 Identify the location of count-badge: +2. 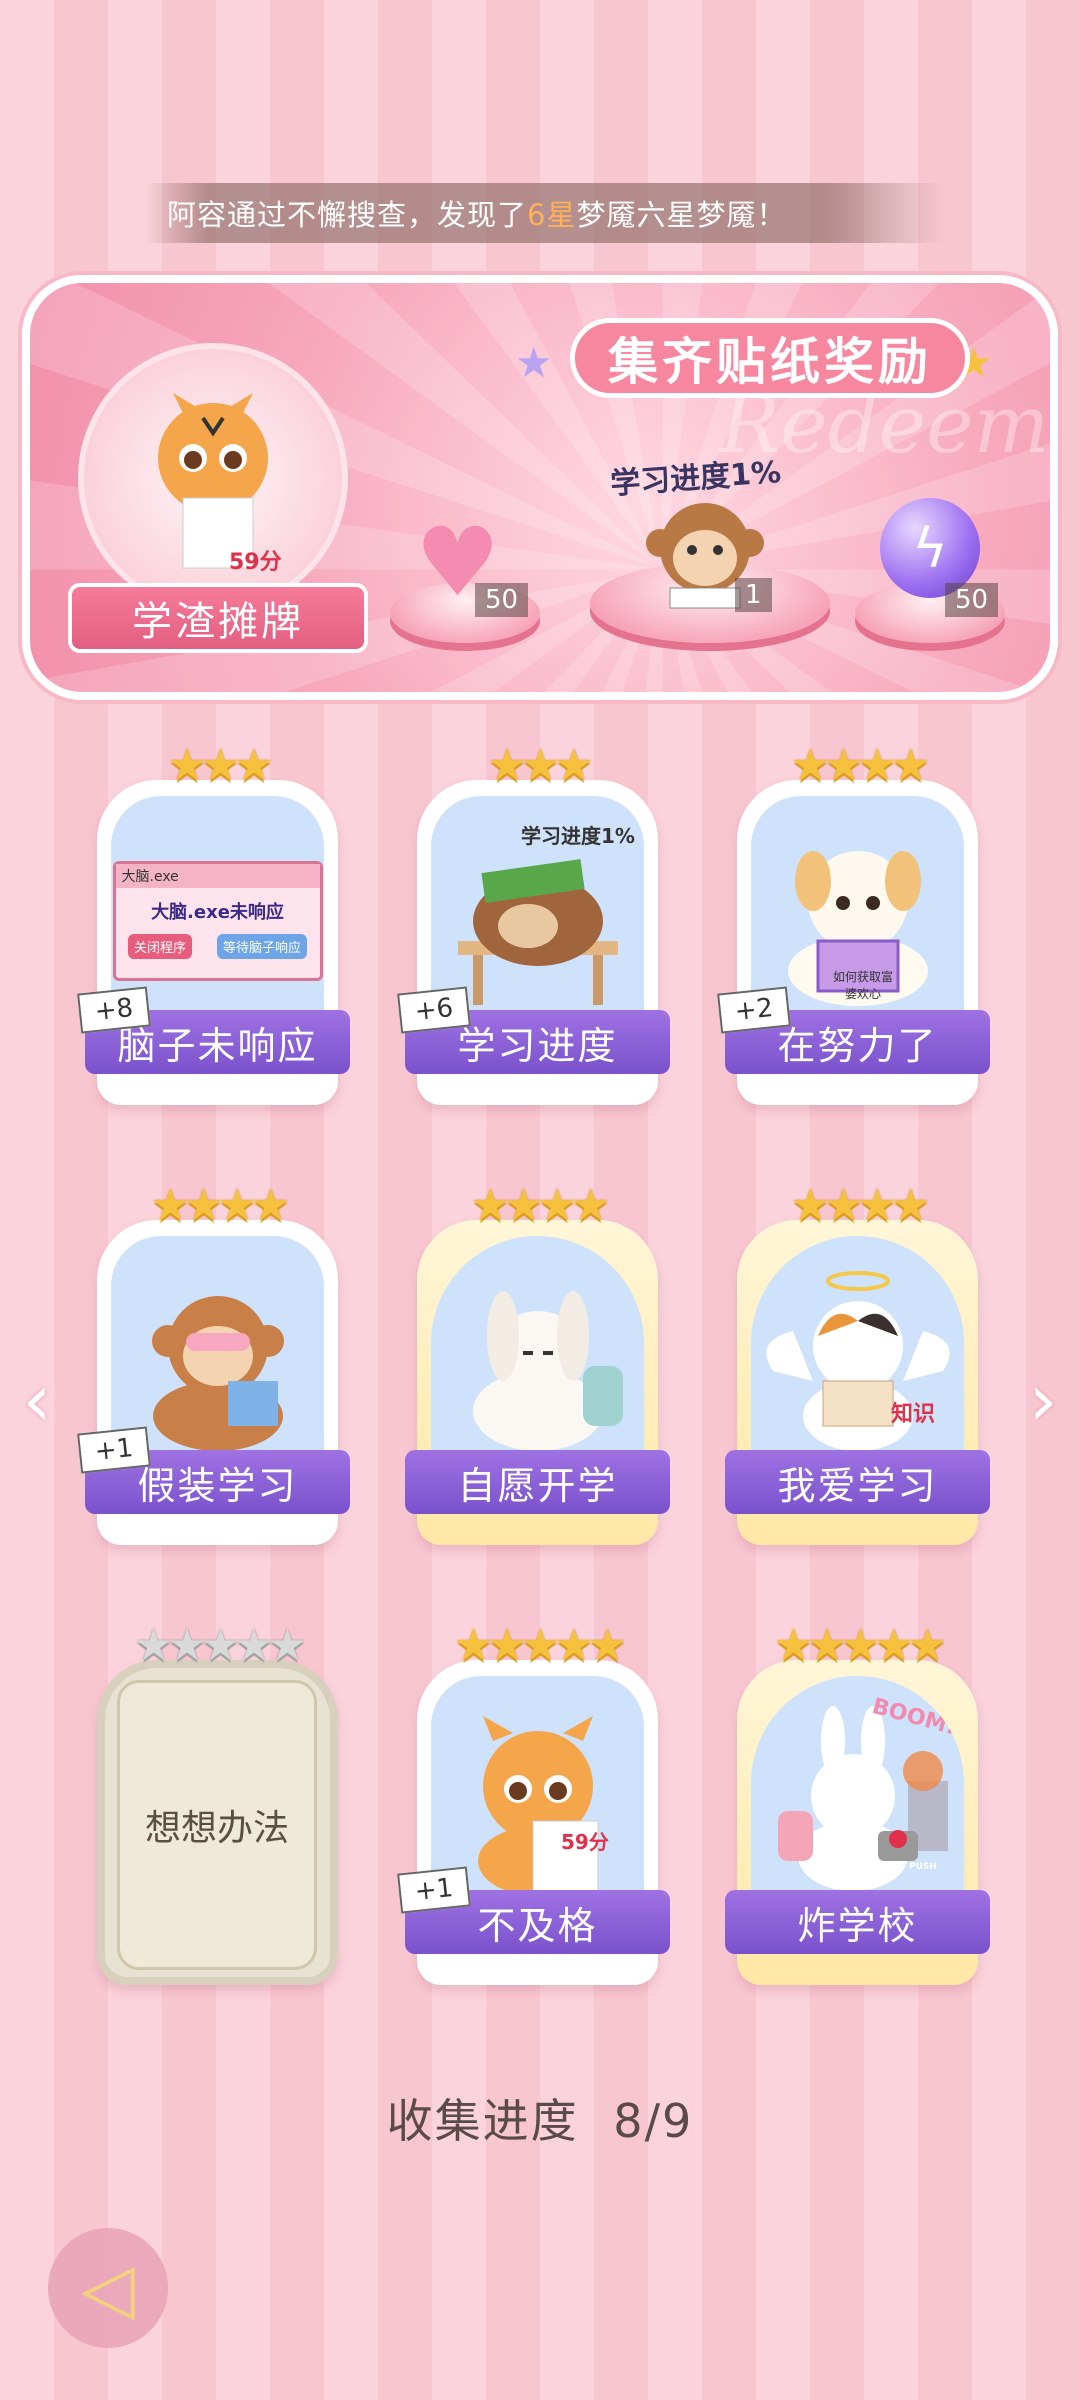
(754, 1010).